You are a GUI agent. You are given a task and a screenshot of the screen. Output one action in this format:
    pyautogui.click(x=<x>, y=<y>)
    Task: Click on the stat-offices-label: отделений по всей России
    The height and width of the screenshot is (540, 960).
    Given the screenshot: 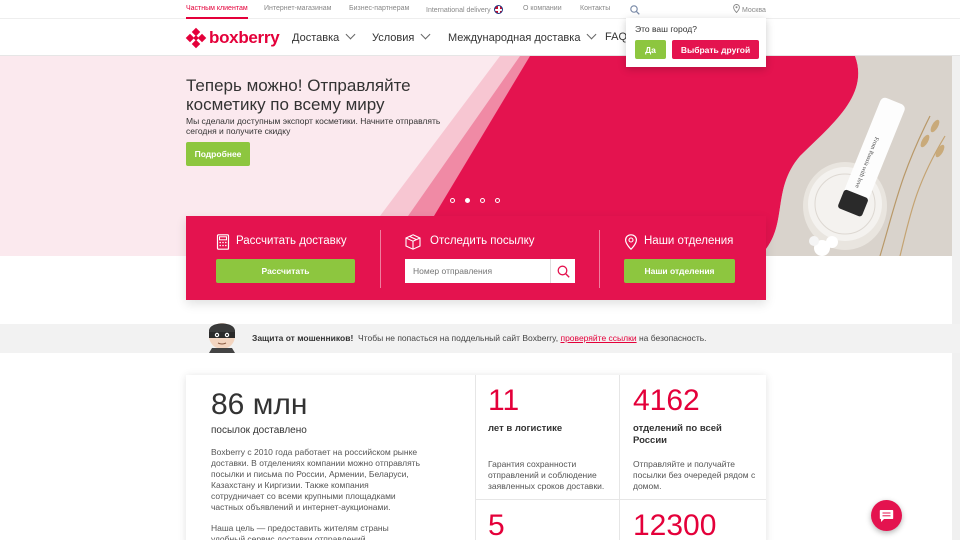 What is the action you would take?
    pyautogui.click(x=677, y=434)
    